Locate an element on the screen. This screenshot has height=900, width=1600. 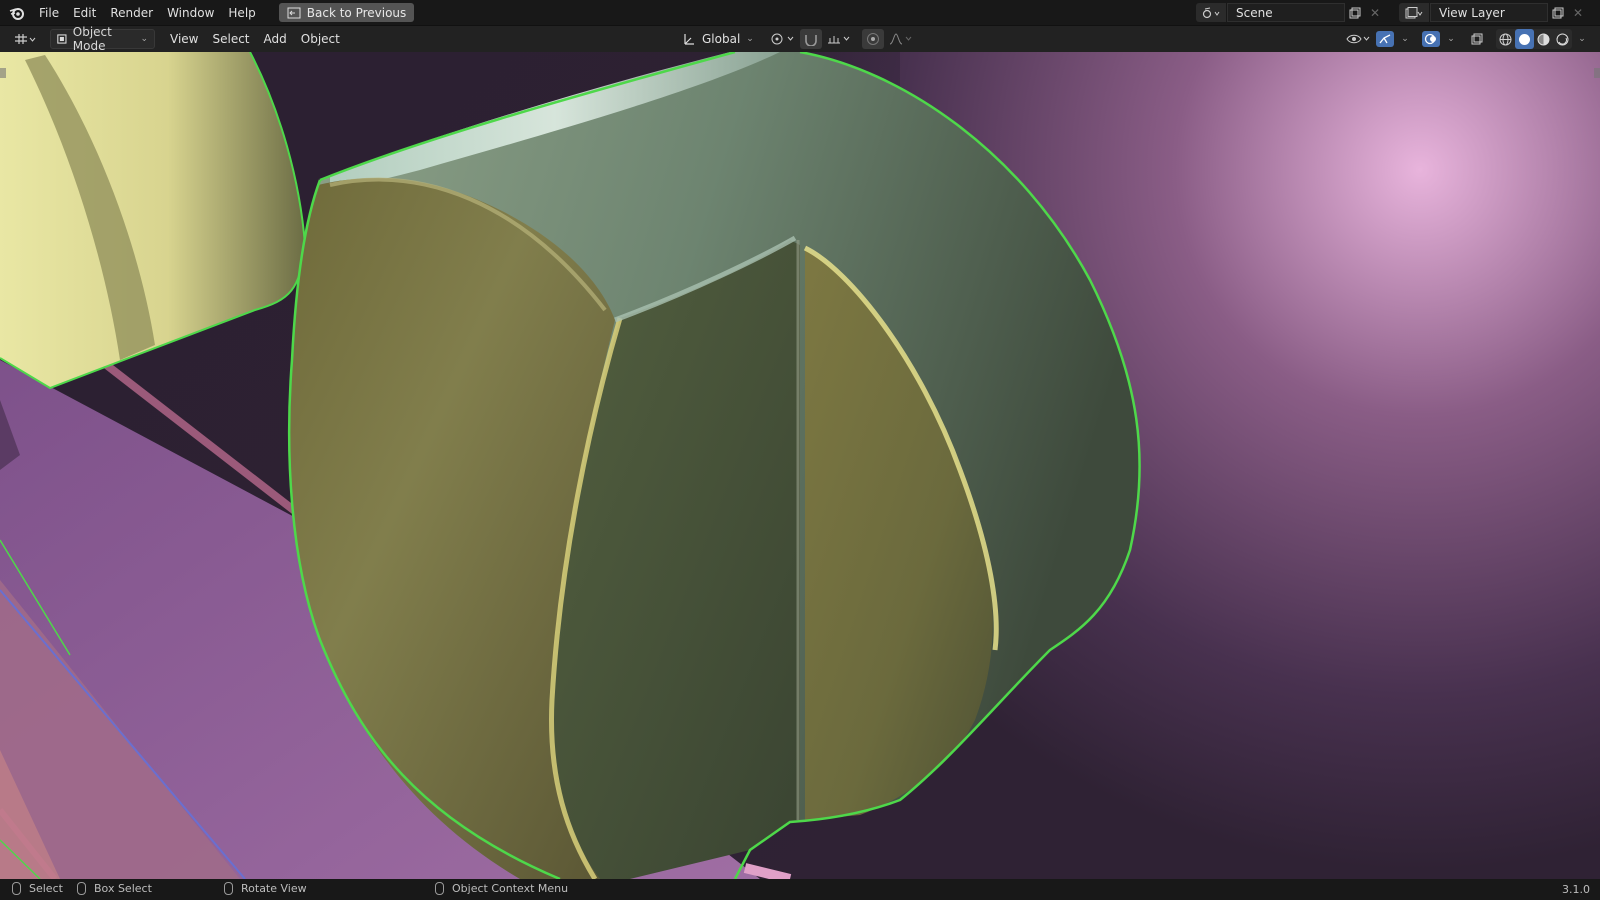
left-mouse-icon is located at coordinates (16, 888).